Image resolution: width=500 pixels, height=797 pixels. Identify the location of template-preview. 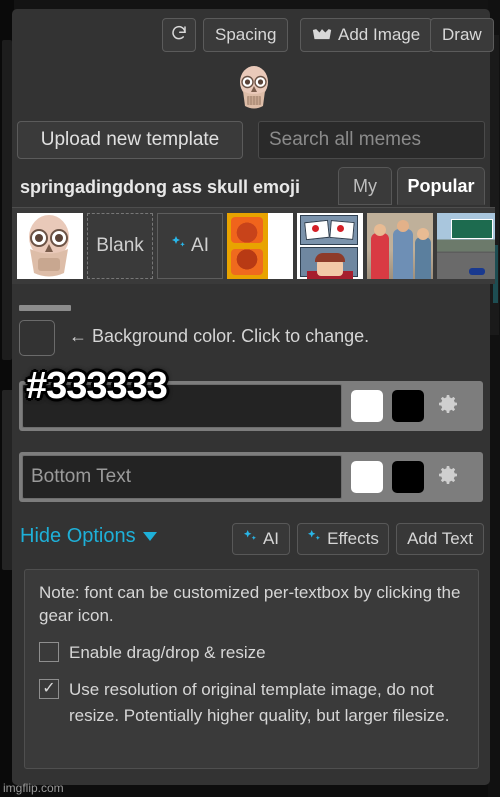
(251, 87).